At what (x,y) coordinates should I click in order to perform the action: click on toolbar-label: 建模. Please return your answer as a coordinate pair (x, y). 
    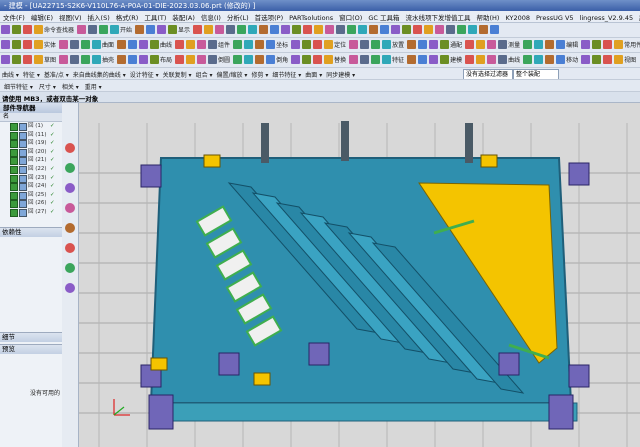
    Looking at the image, I should click on (456, 59).